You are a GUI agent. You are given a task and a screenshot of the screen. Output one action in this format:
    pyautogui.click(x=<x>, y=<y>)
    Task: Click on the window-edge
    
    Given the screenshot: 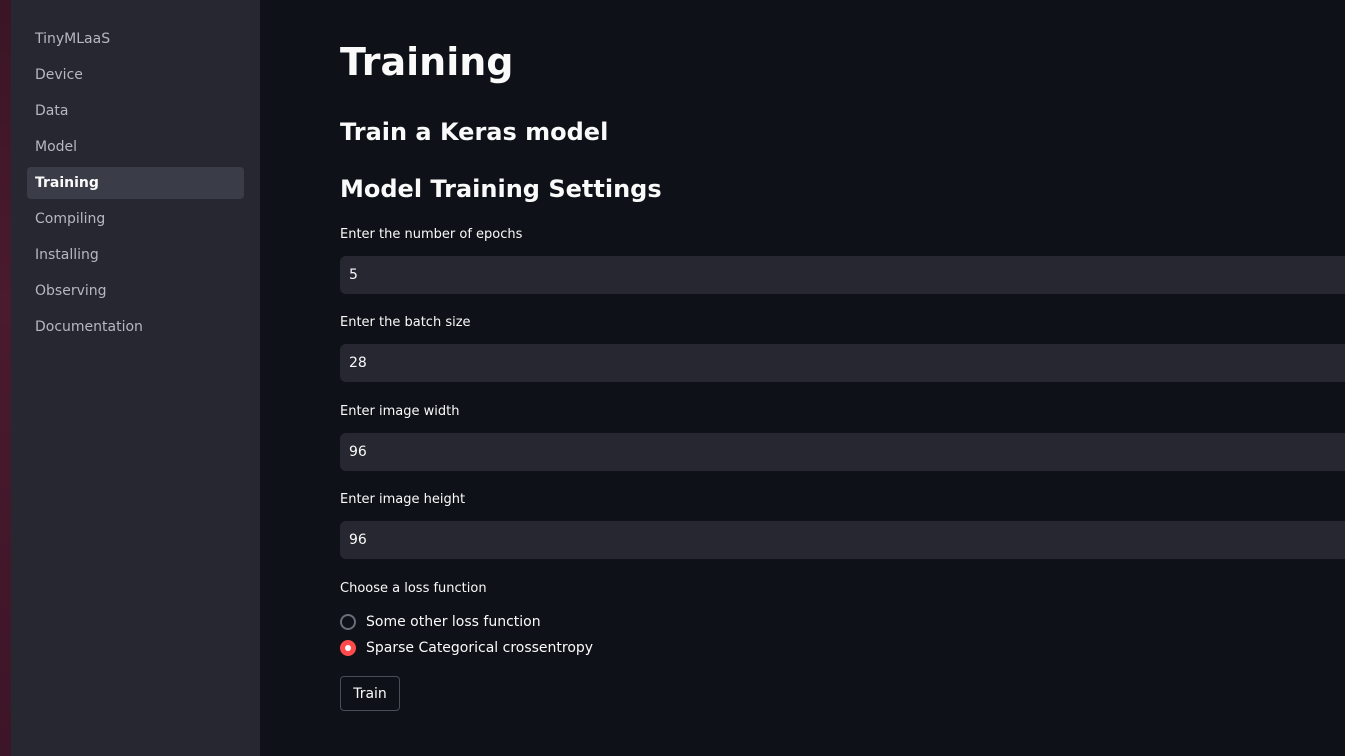 What is the action you would take?
    pyautogui.click(x=5, y=378)
    